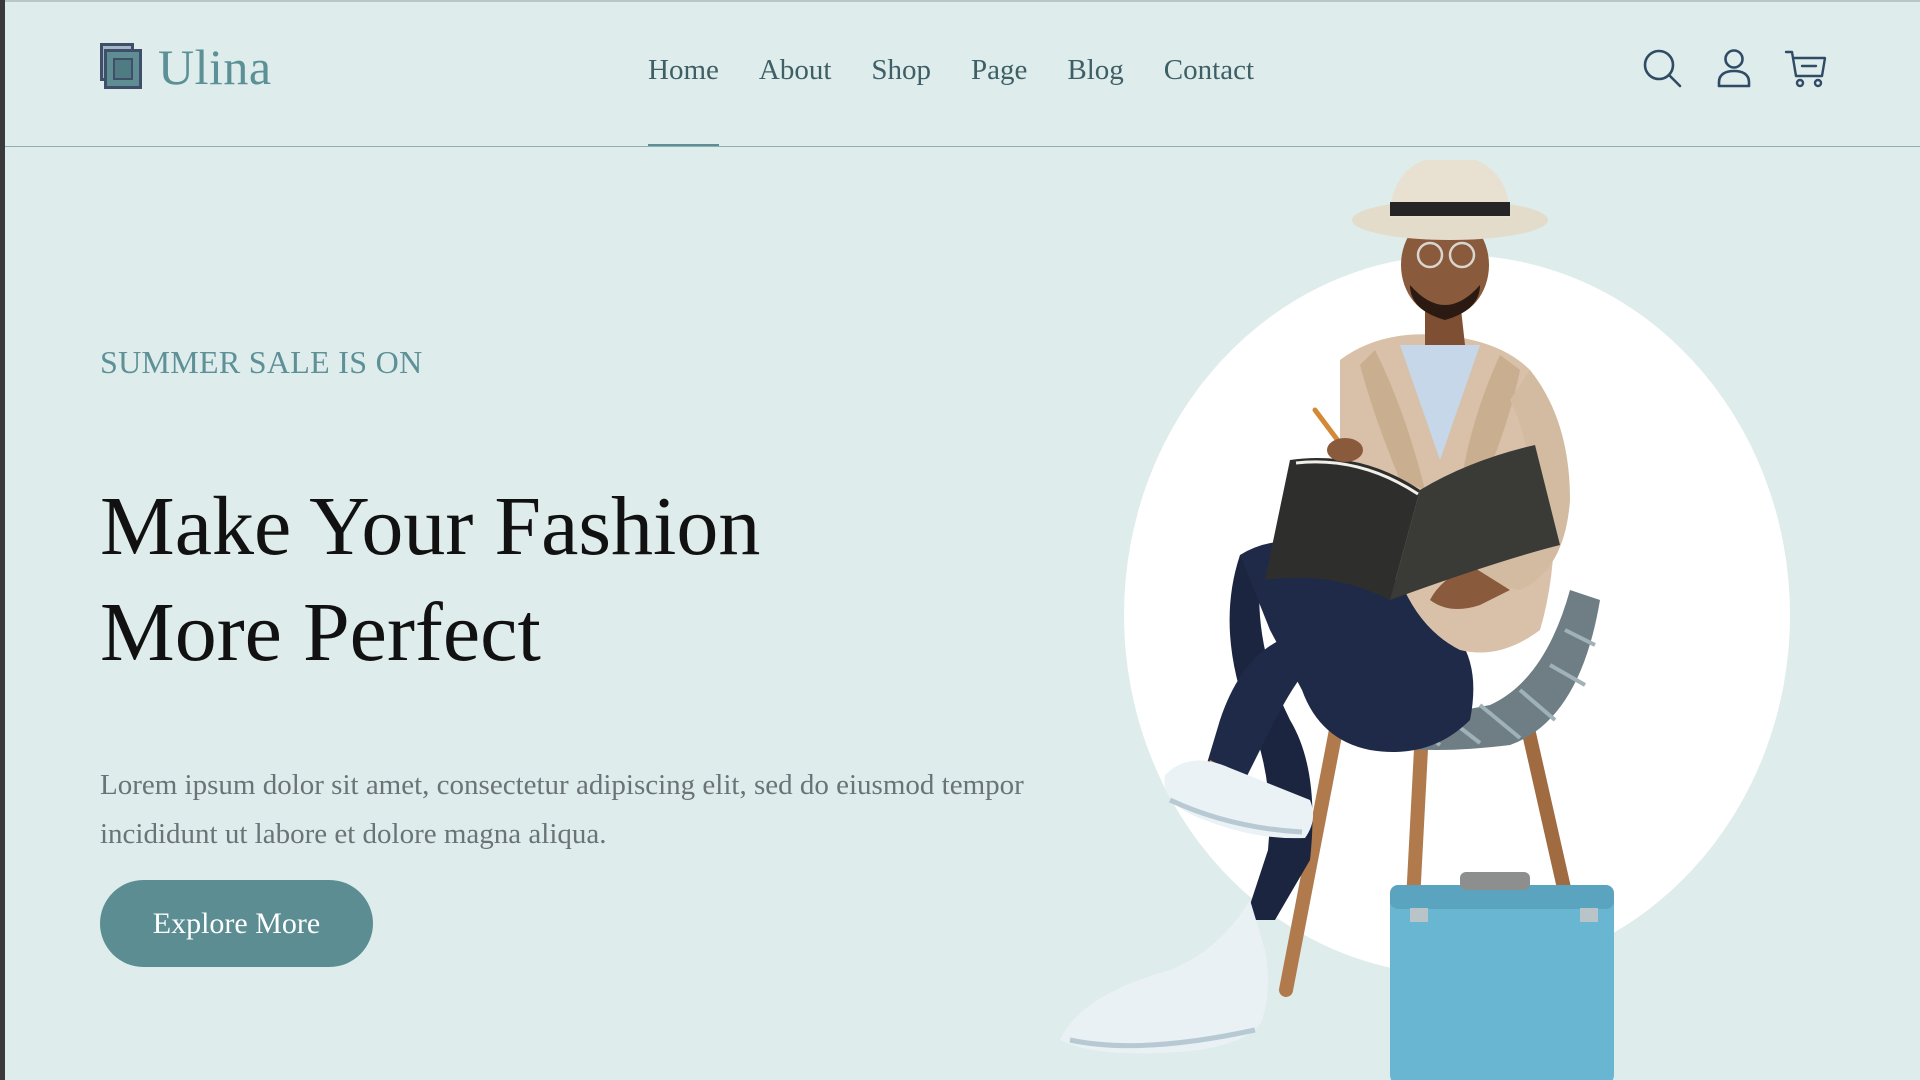 The height and width of the screenshot is (1080, 1920). I want to click on hero-headline-line2: More Perfect, so click(320, 632).